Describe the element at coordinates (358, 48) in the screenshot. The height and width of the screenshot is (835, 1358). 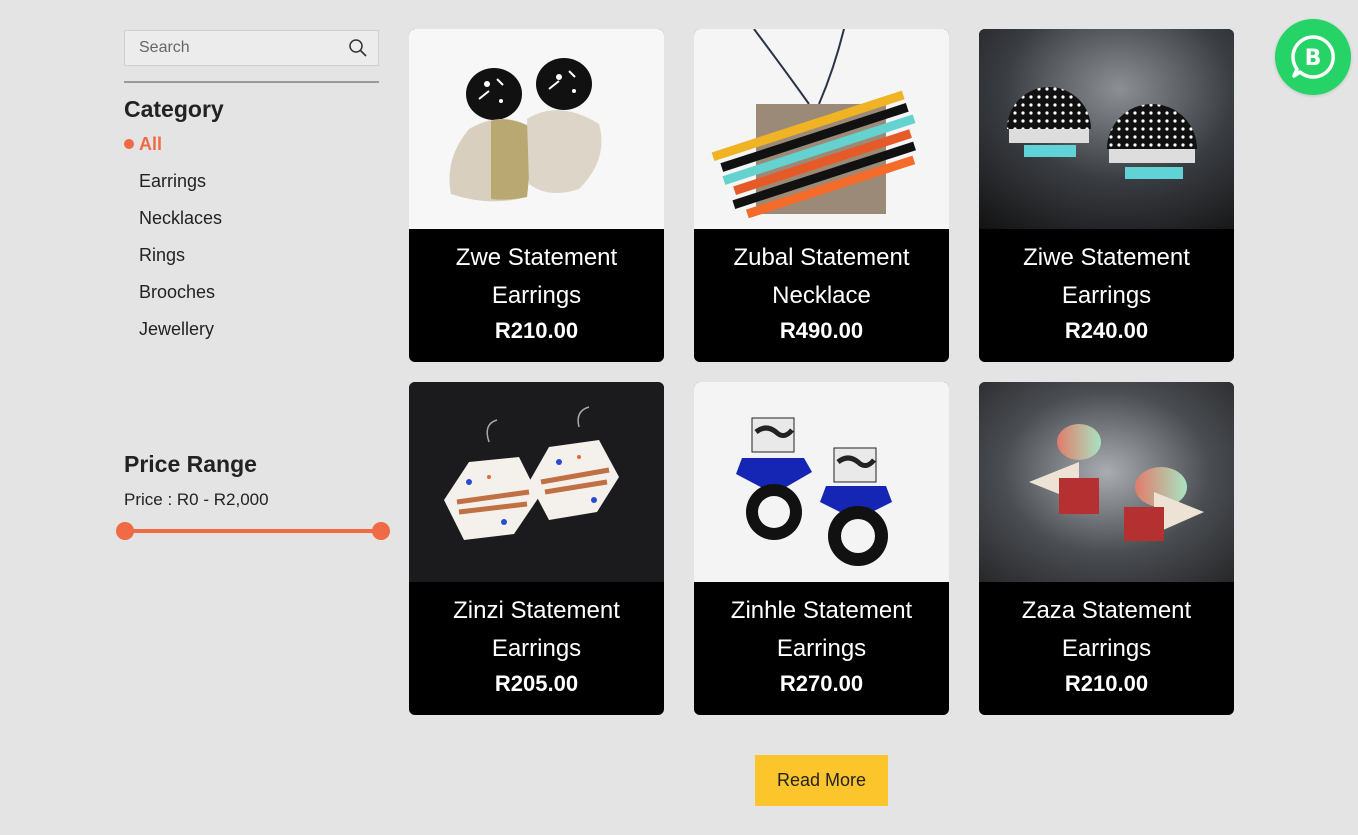
I see `search-icon` at that location.